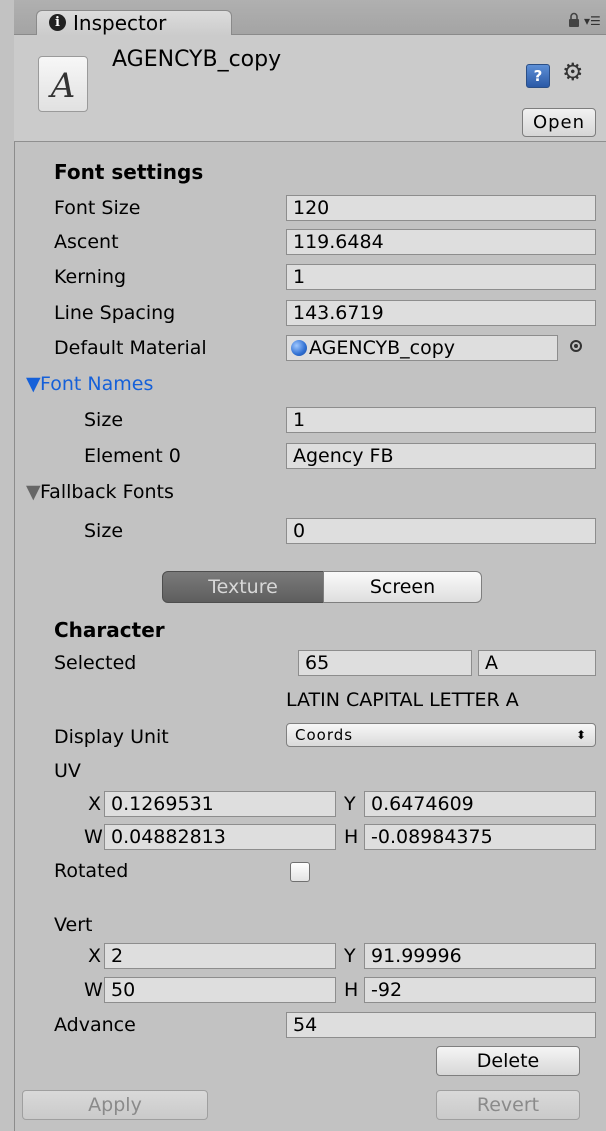 The height and width of the screenshot is (1131, 606). Describe the element at coordinates (351, 990) in the screenshot. I see `vert-h-label: H` at that location.